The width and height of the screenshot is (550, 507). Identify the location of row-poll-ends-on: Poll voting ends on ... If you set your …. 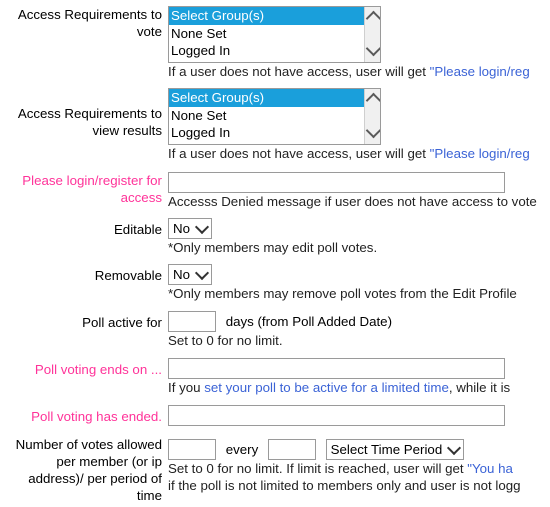
(275, 372).